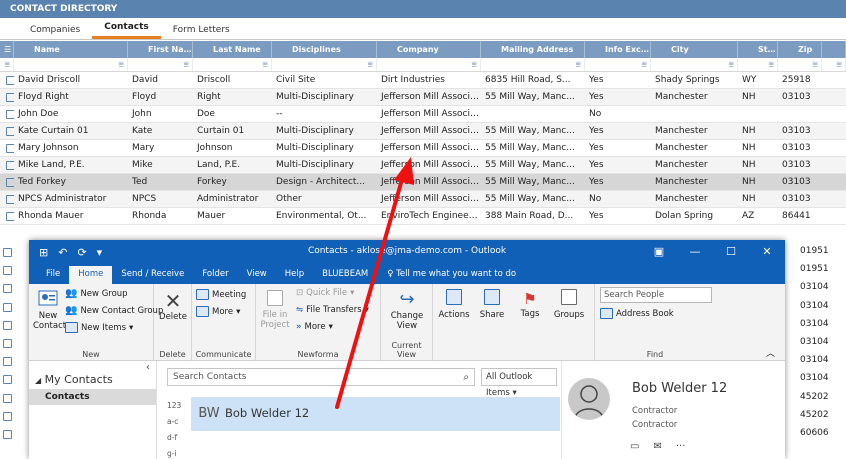 Image resolution: width=846 pixels, height=459 pixels. I want to click on tab-send-receive: Send / Receive, so click(152, 275).